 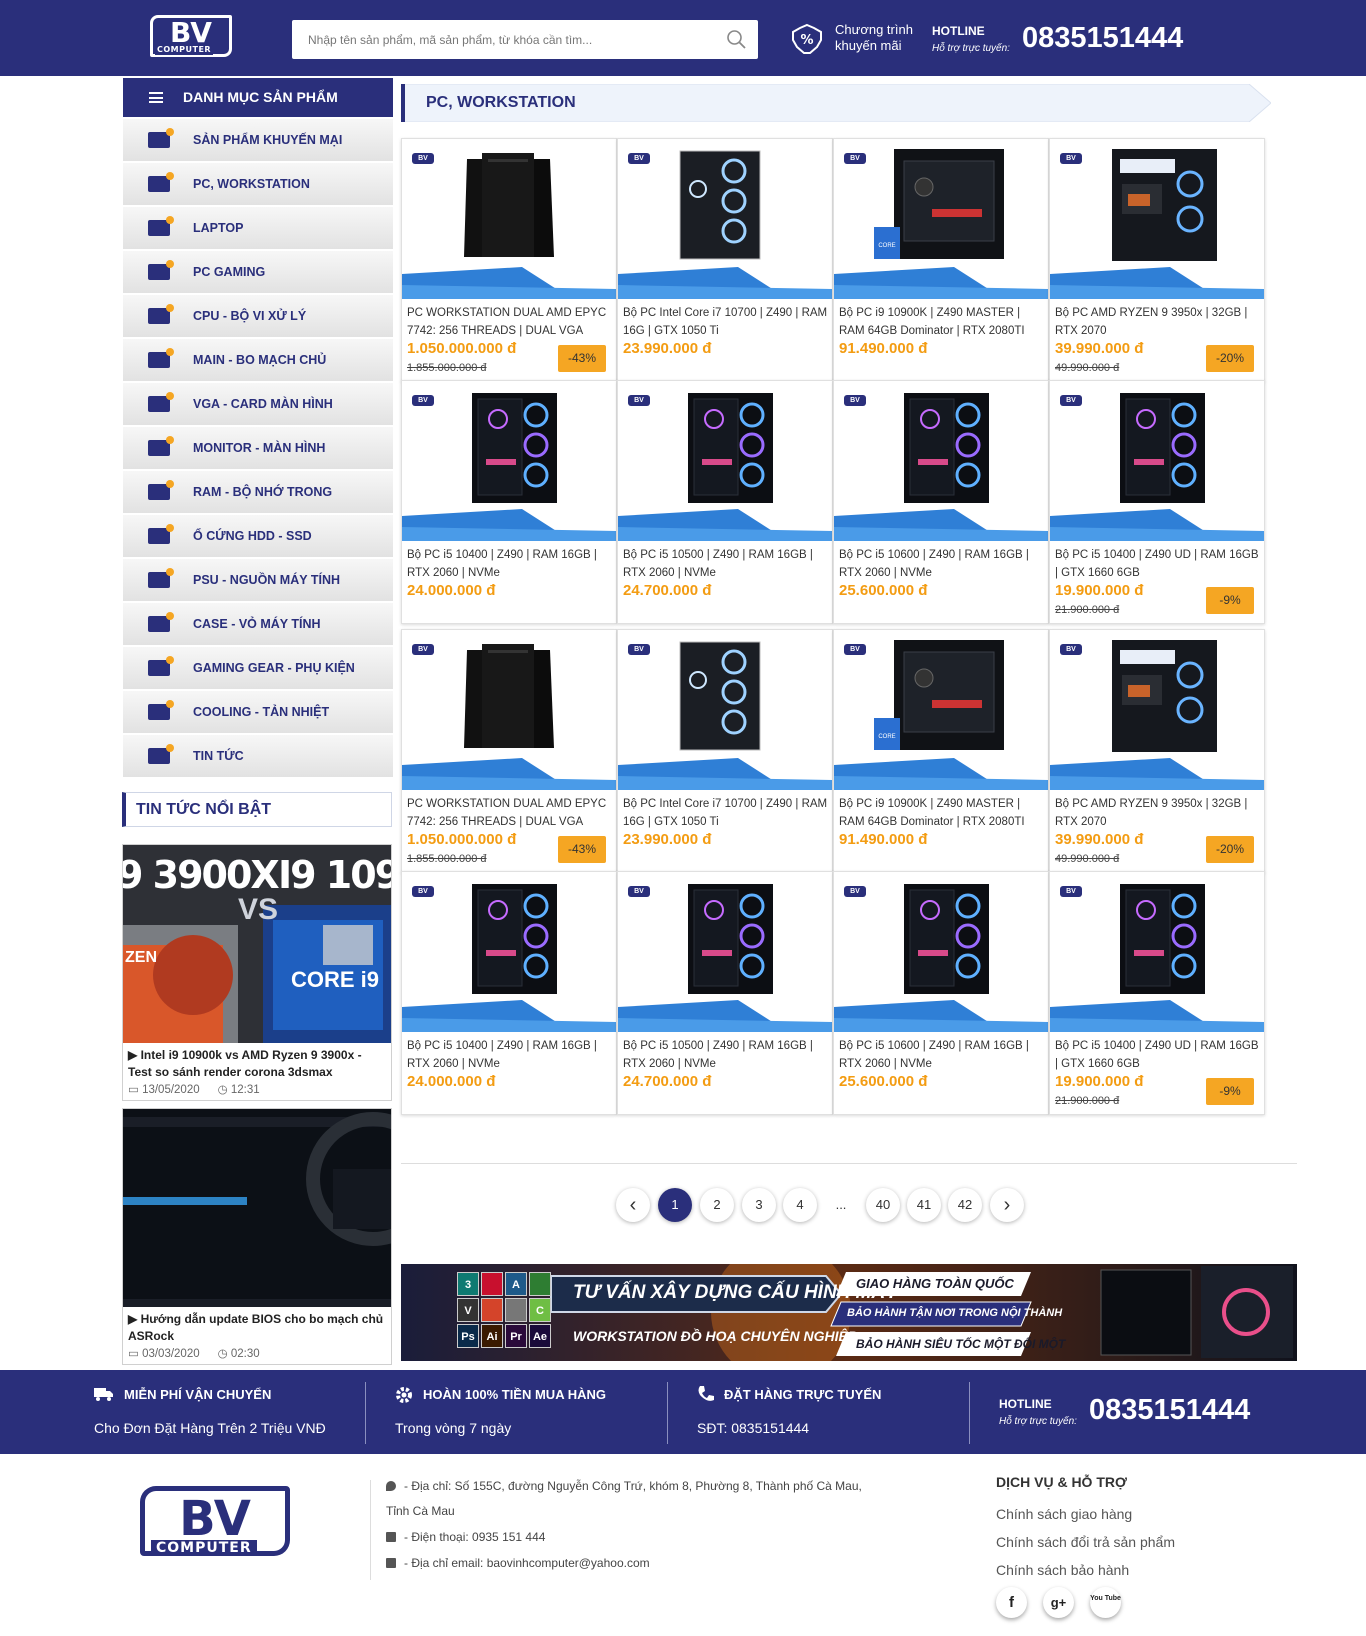 What do you see at coordinates (1085, 1542) in the screenshot?
I see `service-link-returns: Chính sách đổi trả sản phẩm` at bounding box center [1085, 1542].